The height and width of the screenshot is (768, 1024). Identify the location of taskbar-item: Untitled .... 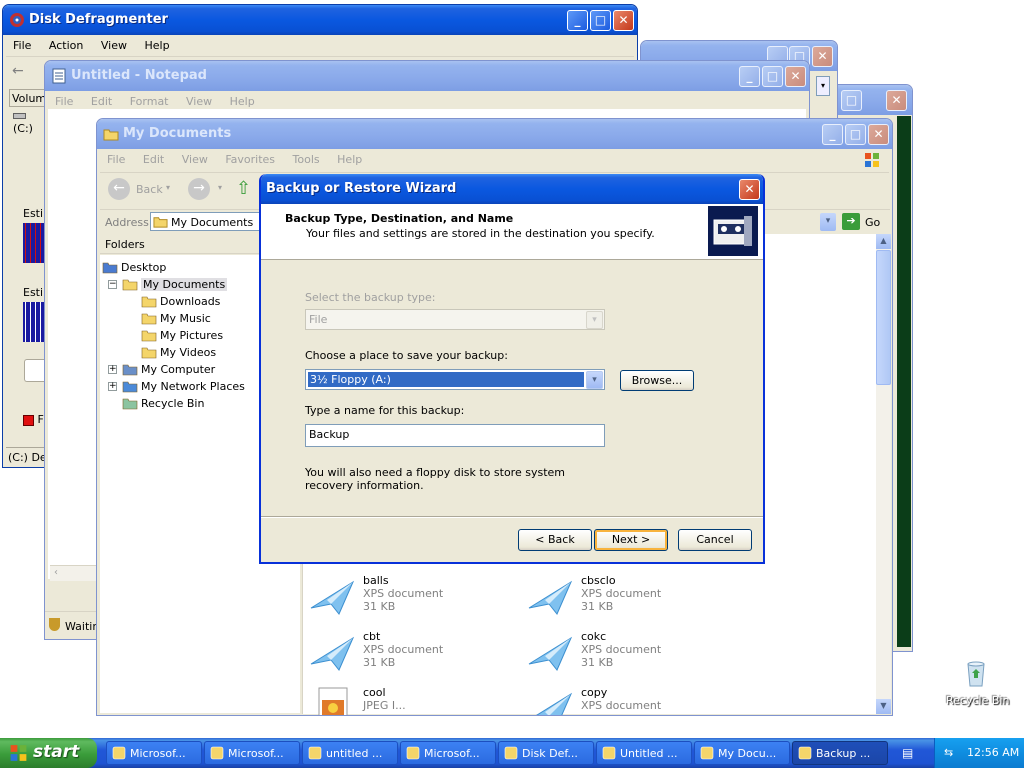
(644, 753).